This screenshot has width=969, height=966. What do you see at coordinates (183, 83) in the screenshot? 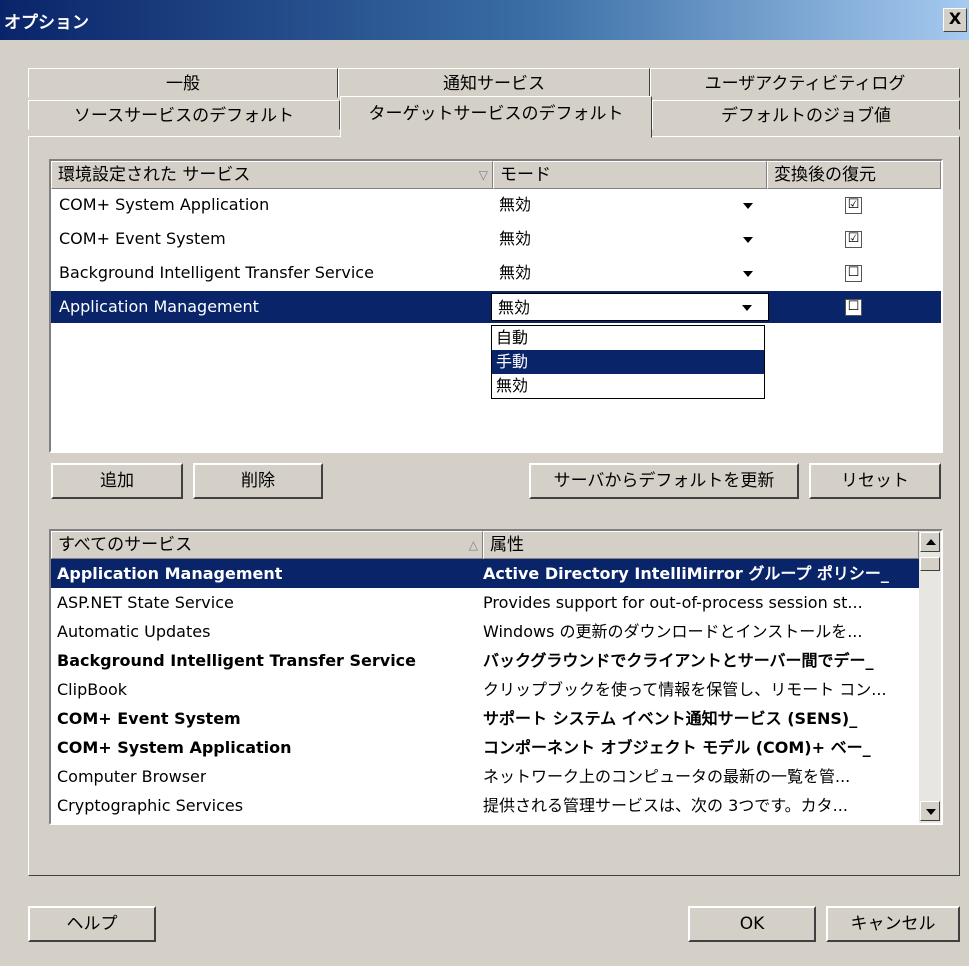
I see `tab-general: 一般` at bounding box center [183, 83].